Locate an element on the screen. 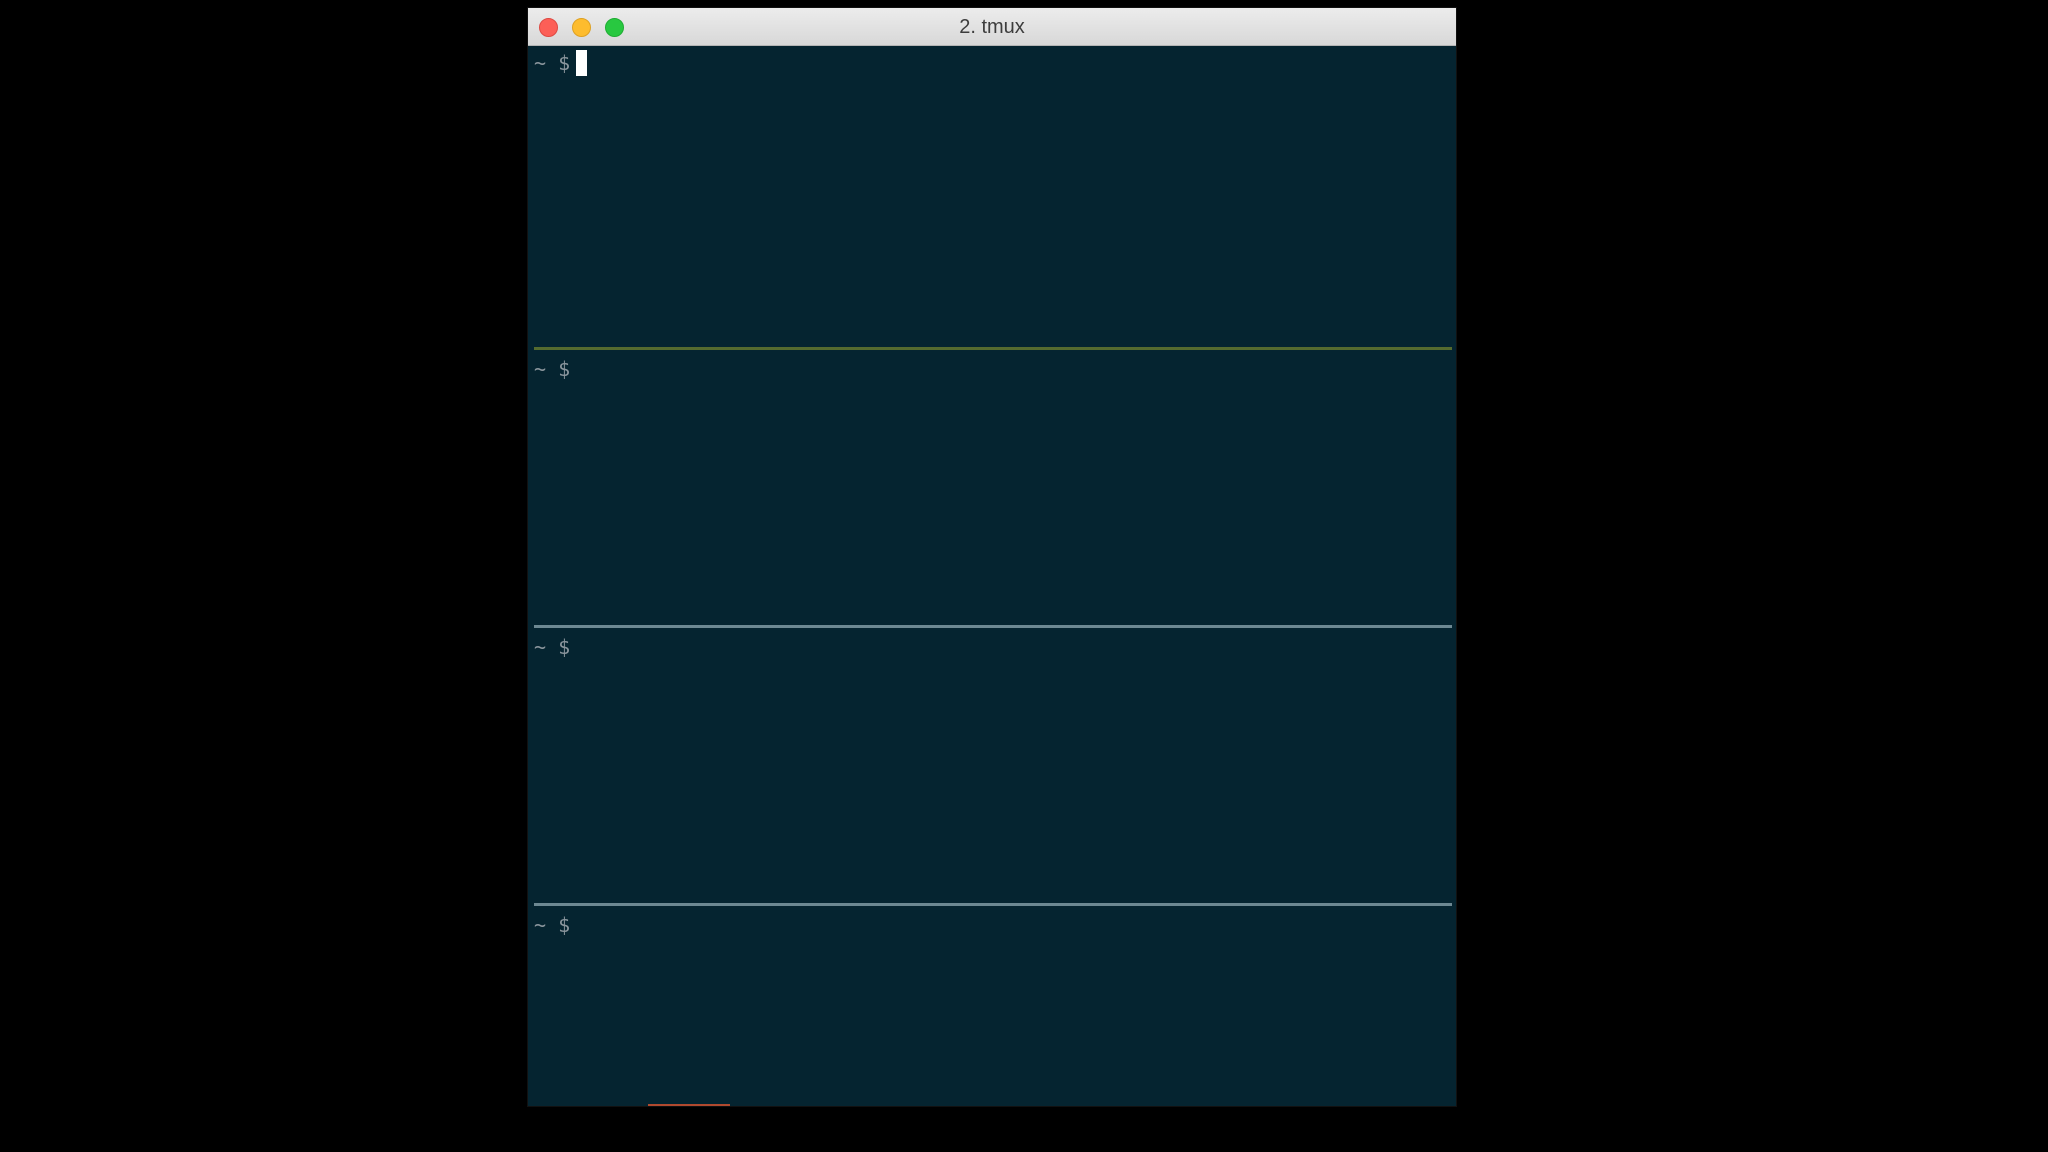 This screenshot has height=1152, width=2048. status-bar-indicator is located at coordinates (689, 1105).